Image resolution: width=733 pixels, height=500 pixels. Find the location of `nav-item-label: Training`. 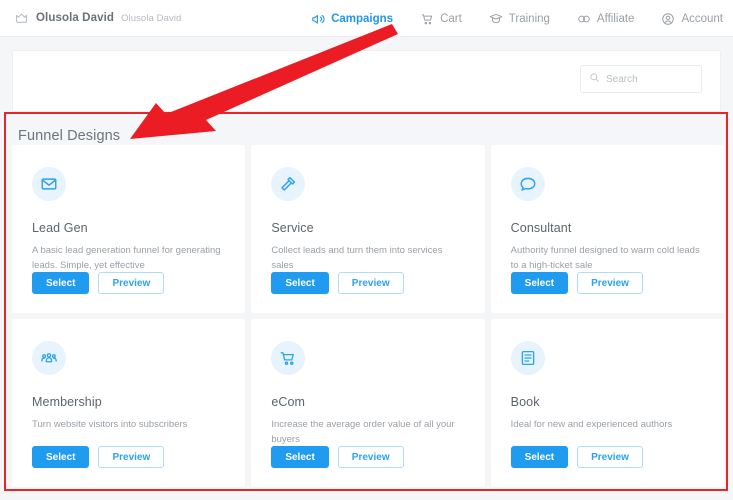

nav-item-label: Training is located at coordinates (529, 18).